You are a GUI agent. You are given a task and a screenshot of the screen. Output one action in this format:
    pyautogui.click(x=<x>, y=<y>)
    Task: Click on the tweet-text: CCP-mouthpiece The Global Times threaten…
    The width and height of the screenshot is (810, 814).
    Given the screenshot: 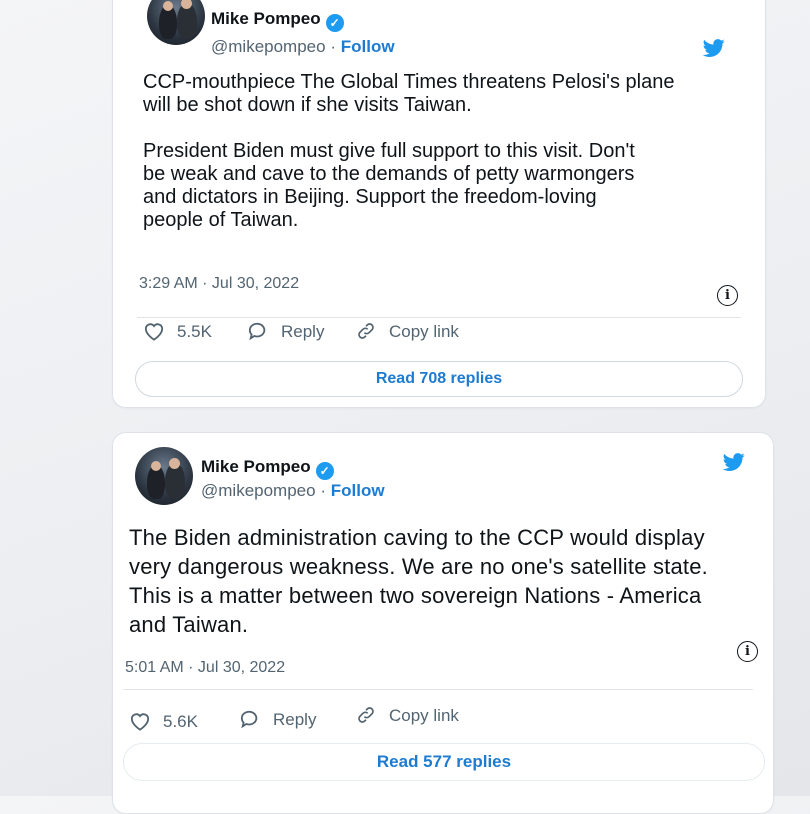 What is the action you would take?
    pyautogui.click(x=409, y=151)
    